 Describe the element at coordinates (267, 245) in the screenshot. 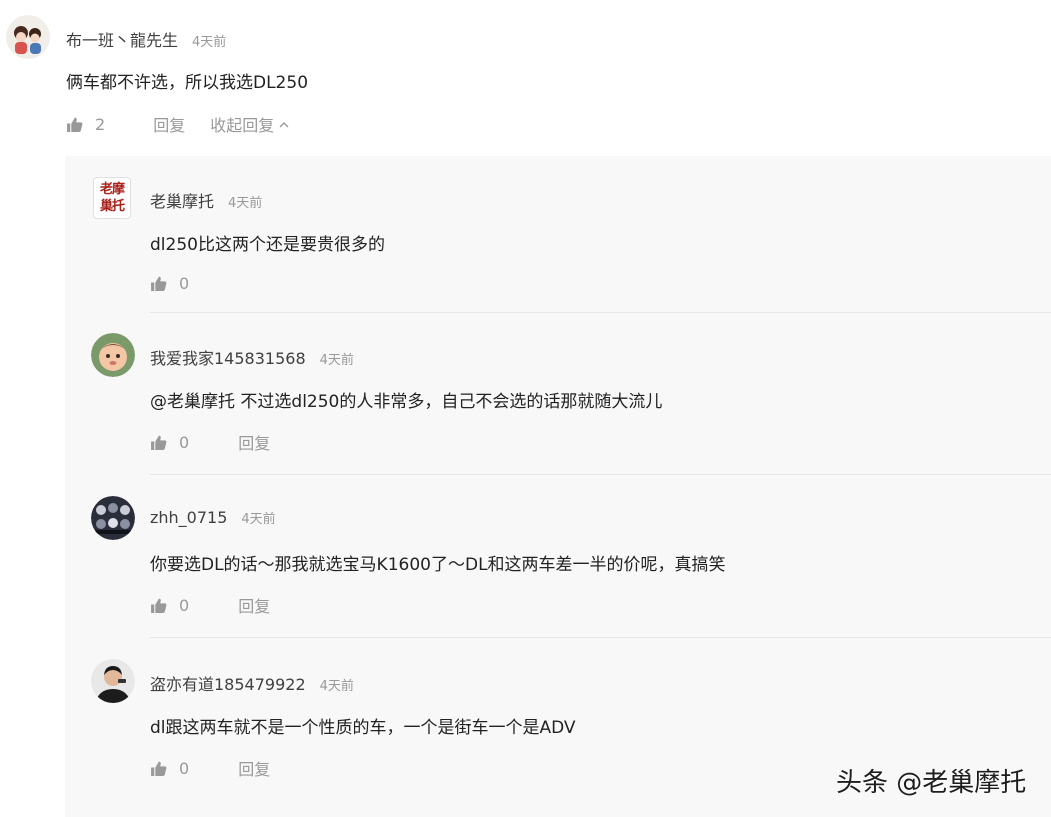

I see `reply-text: dl250比这两个还是要贵很多的` at that location.